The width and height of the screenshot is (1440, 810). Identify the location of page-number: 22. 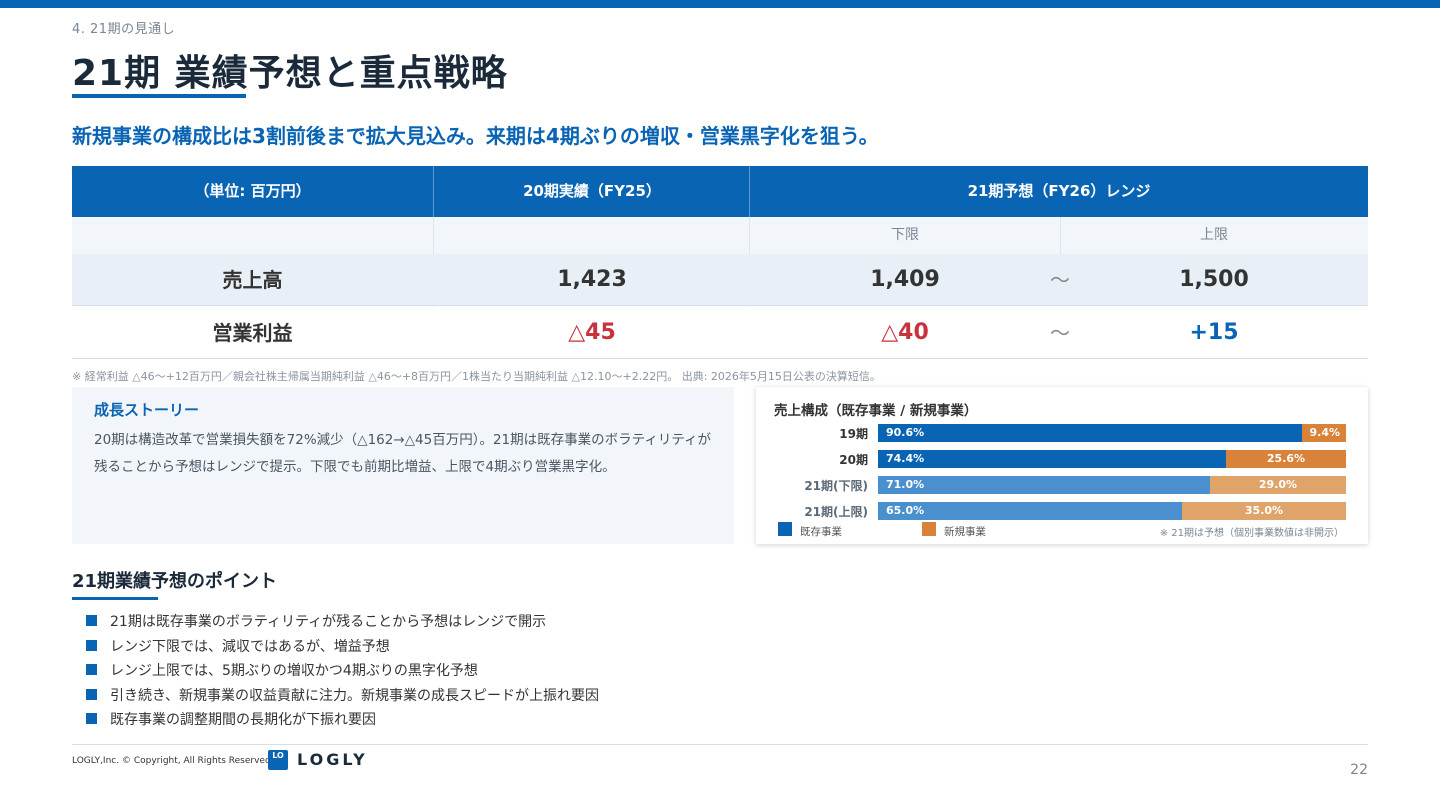
(1359, 770).